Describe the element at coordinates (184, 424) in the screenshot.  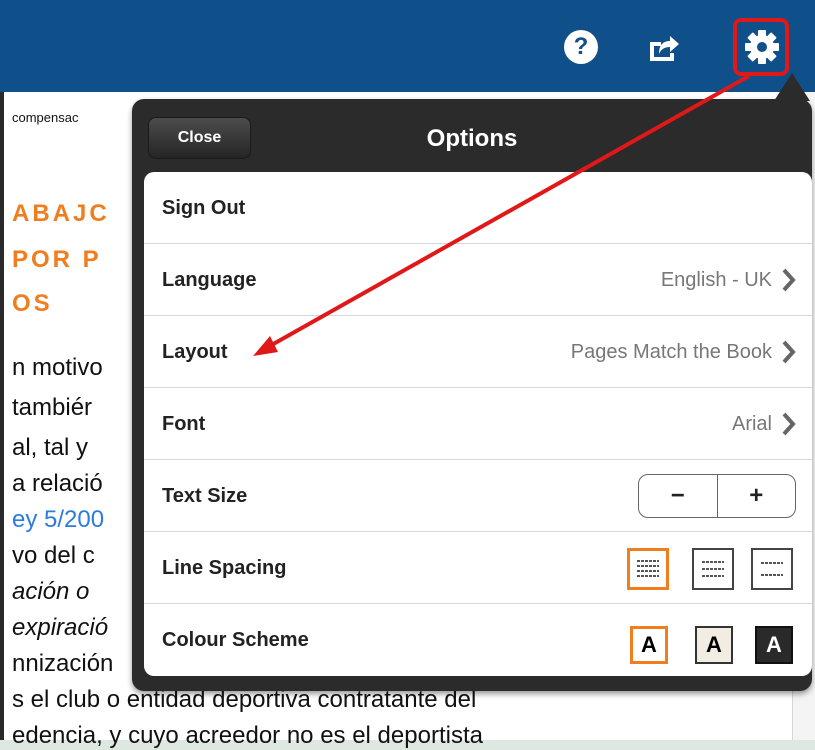
I see `option-label: Font` at that location.